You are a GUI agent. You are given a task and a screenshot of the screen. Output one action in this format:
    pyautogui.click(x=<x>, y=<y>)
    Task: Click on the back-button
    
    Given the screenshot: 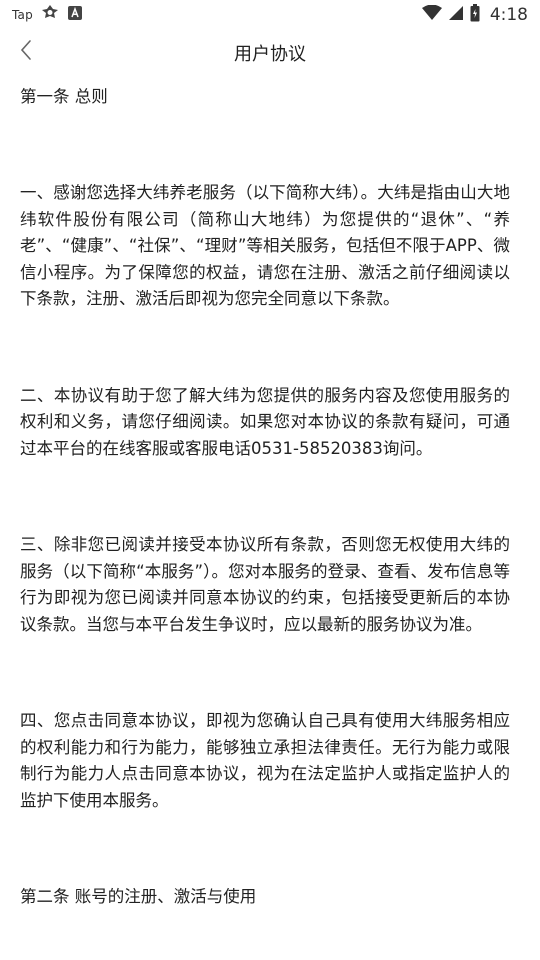 What is the action you would take?
    pyautogui.click(x=26, y=52)
    